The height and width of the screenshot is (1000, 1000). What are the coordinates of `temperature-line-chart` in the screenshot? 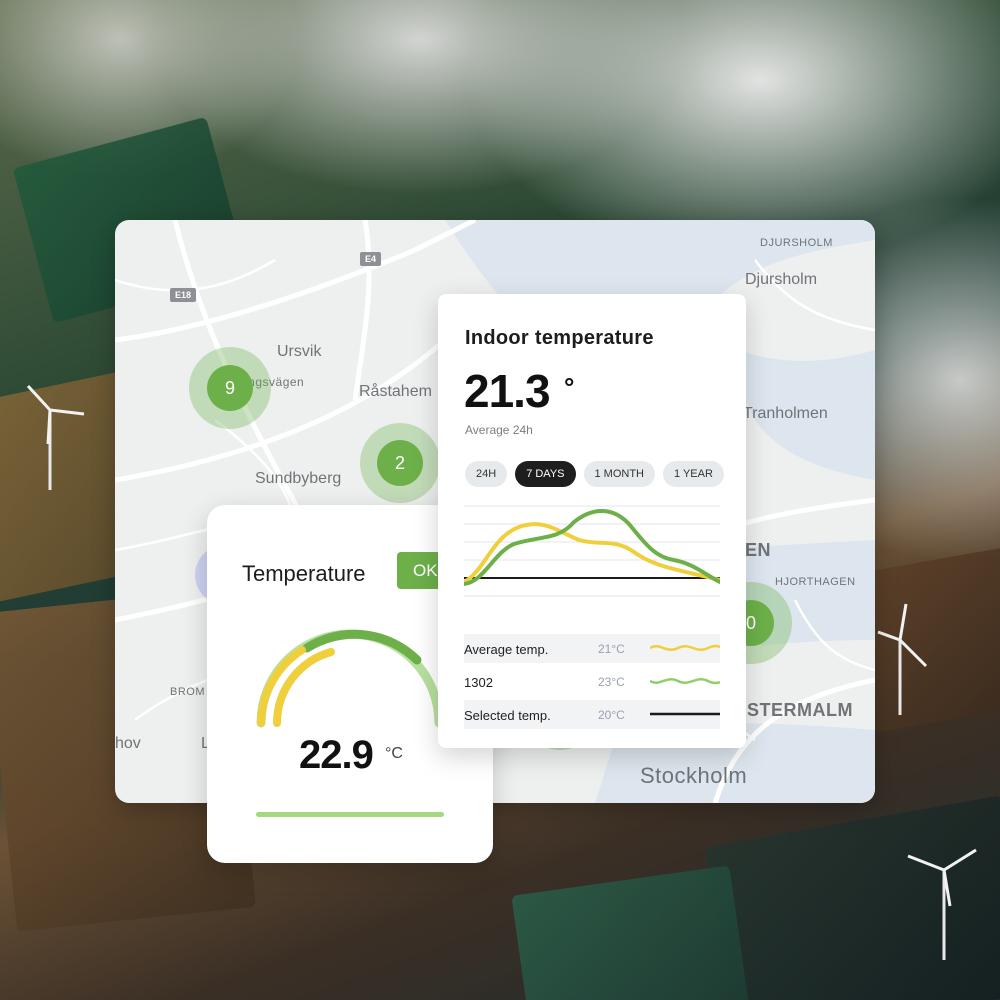 It's located at (592, 551).